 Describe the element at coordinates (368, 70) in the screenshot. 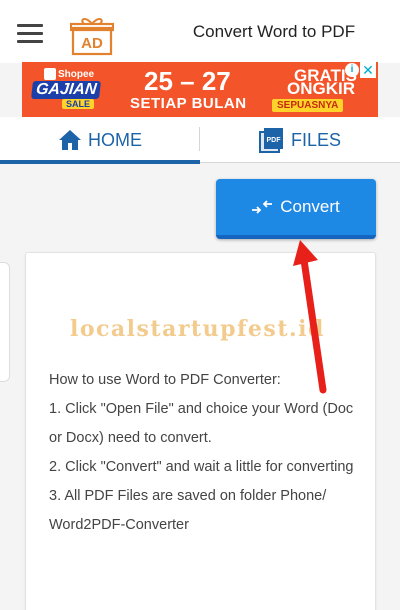

I see `ad-close-icon: ✕` at that location.